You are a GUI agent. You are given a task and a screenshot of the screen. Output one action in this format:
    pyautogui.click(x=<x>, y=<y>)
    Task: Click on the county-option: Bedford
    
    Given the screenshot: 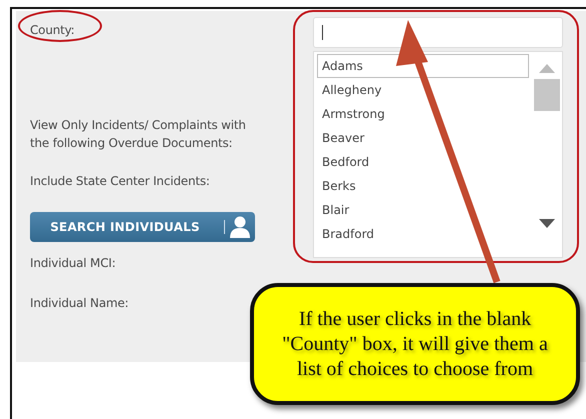 What is the action you would take?
    pyautogui.click(x=423, y=162)
    